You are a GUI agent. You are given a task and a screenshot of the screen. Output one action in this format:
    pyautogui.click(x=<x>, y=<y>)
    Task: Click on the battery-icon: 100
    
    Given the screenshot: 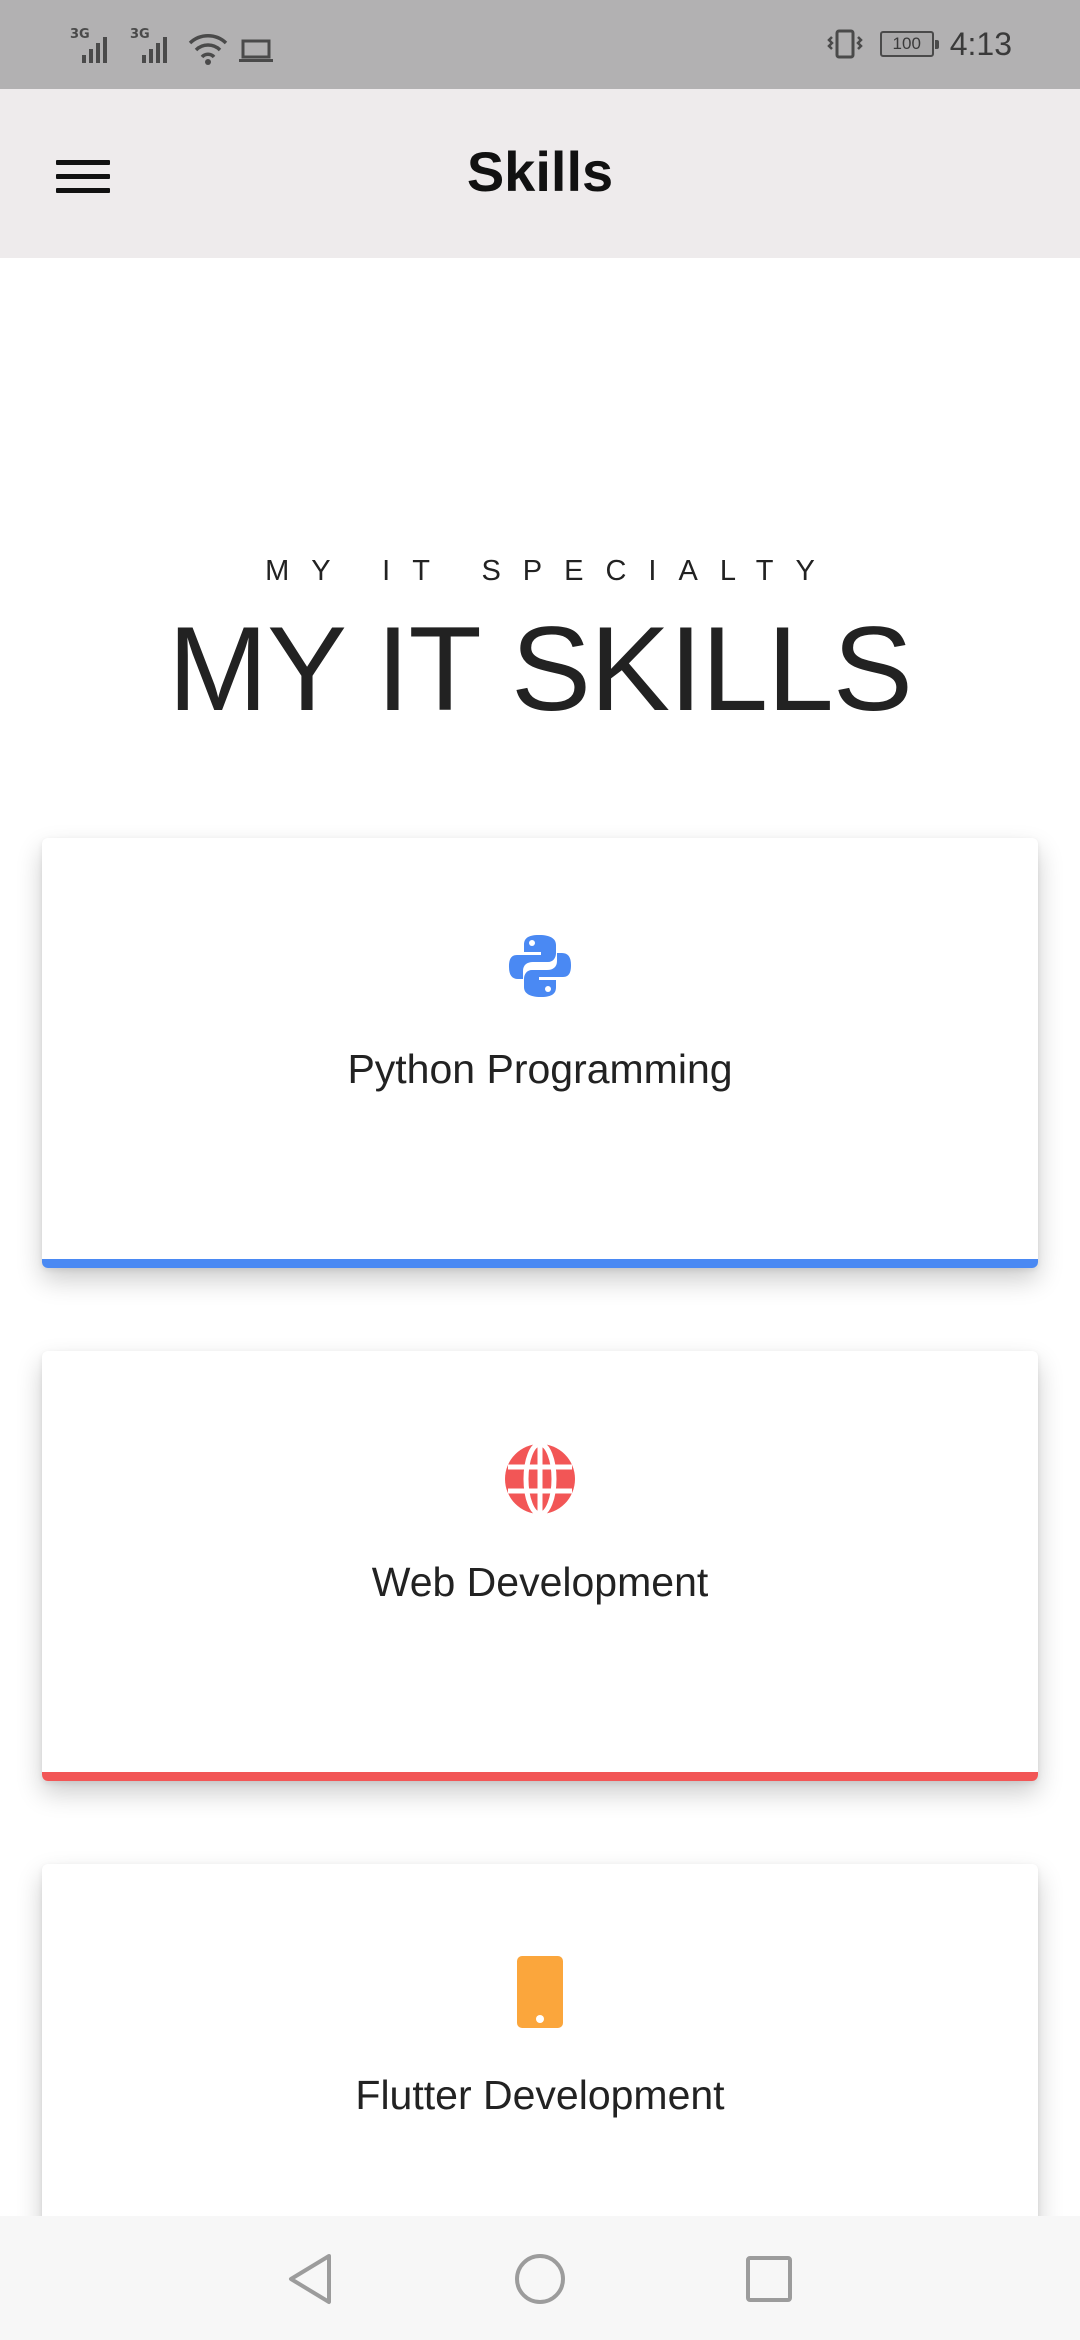 What is the action you would take?
    pyautogui.click(x=909, y=44)
    